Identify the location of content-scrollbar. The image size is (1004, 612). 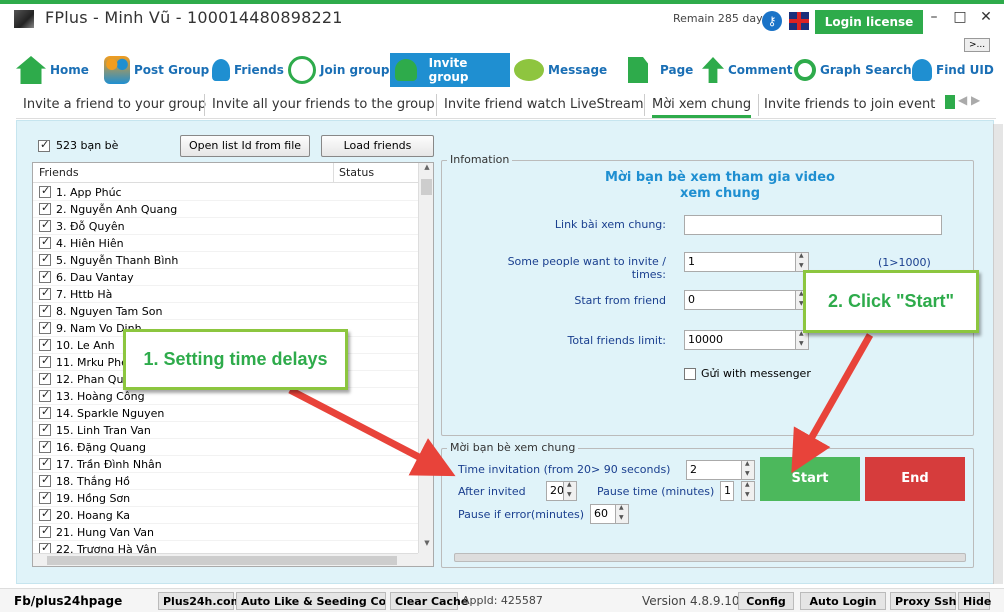
(998, 354).